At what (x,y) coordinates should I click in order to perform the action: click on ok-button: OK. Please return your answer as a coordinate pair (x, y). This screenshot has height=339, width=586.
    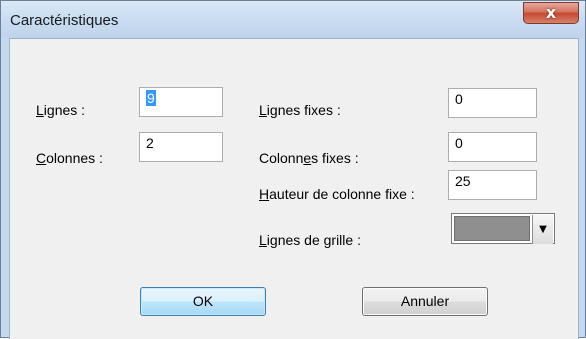
    Looking at the image, I should click on (203, 301).